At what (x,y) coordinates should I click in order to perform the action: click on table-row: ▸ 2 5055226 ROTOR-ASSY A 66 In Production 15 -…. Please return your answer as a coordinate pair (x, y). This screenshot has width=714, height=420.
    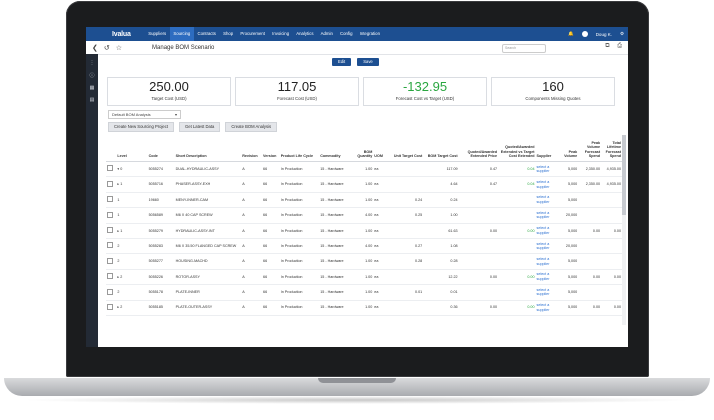
    Looking at the image, I should click on (364, 277).